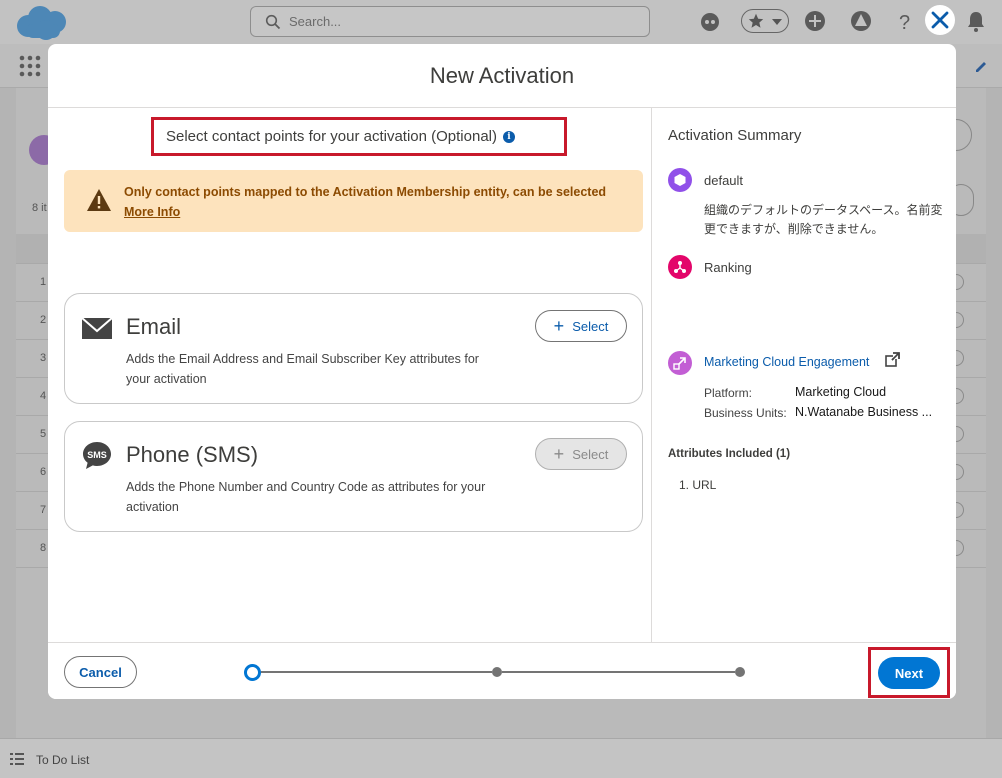 Image resolution: width=1002 pixels, height=778 pixels. I want to click on chevron-down-icon, so click(777, 22).